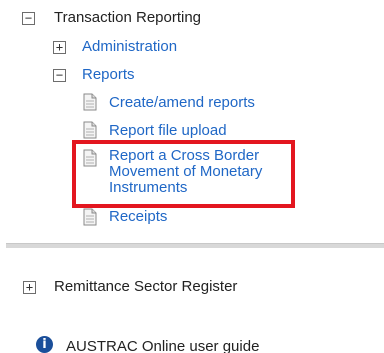 The height and width of the screenshot is (353, 384). I want to click on remittance-sector-register-label: Remittance Sector Register, so click(145, 286).